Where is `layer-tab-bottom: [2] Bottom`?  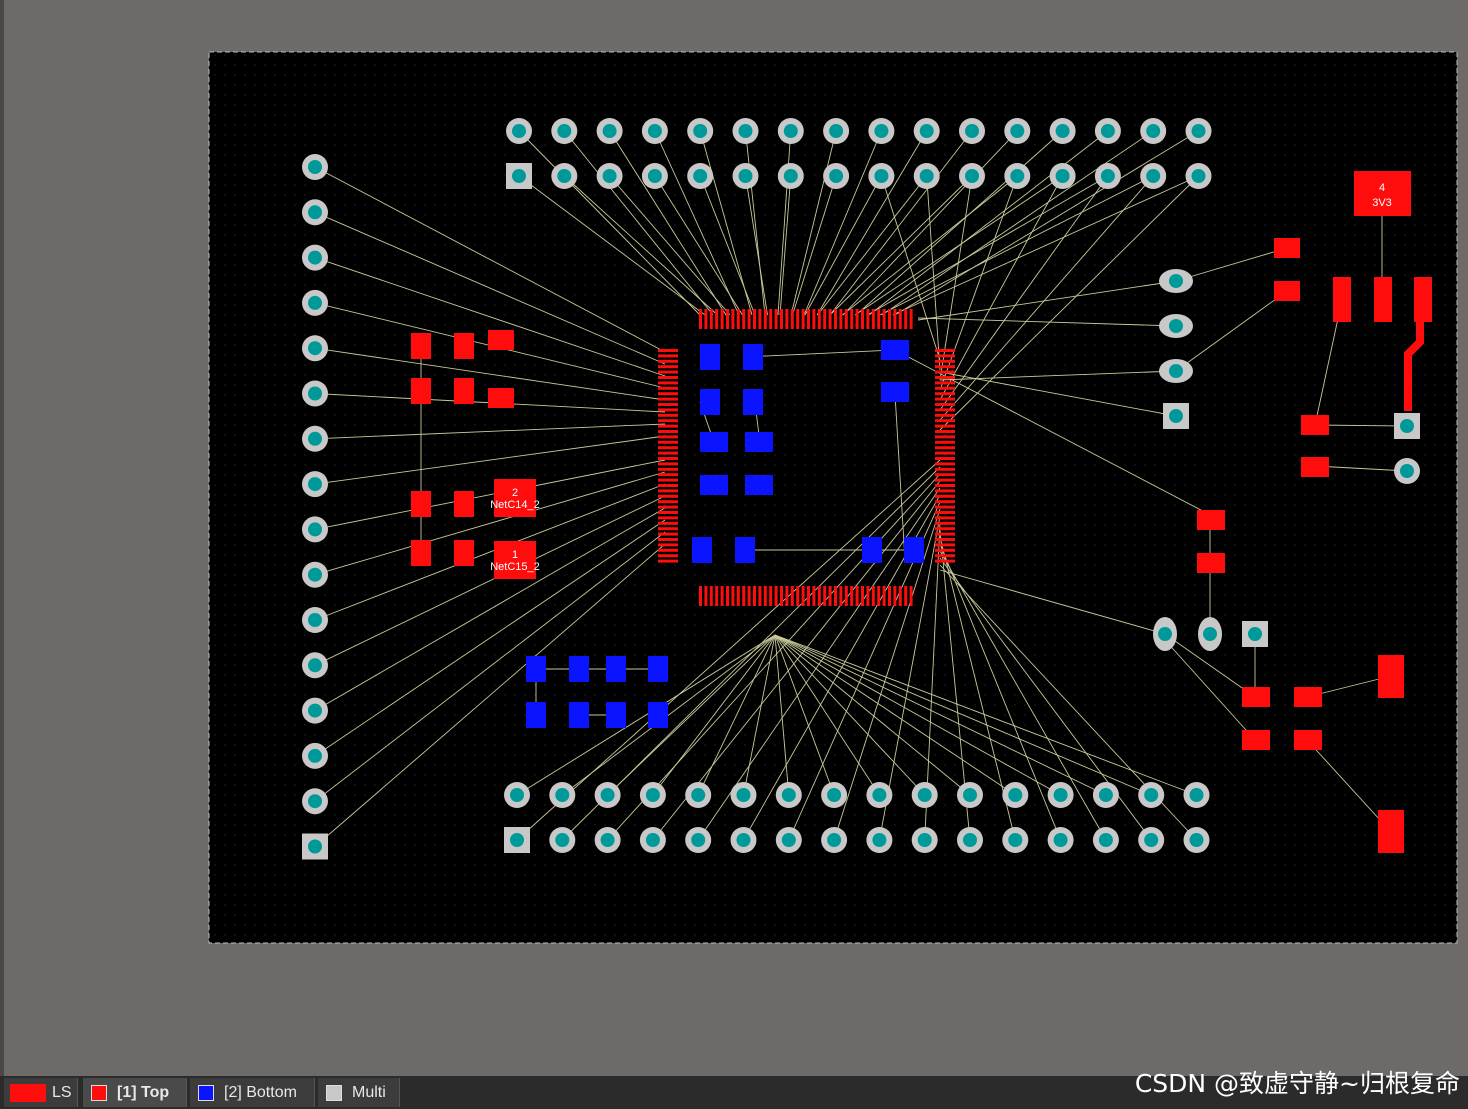
layer-tab-bottom: [2] Bottom is located at coordinates (252, 1092).